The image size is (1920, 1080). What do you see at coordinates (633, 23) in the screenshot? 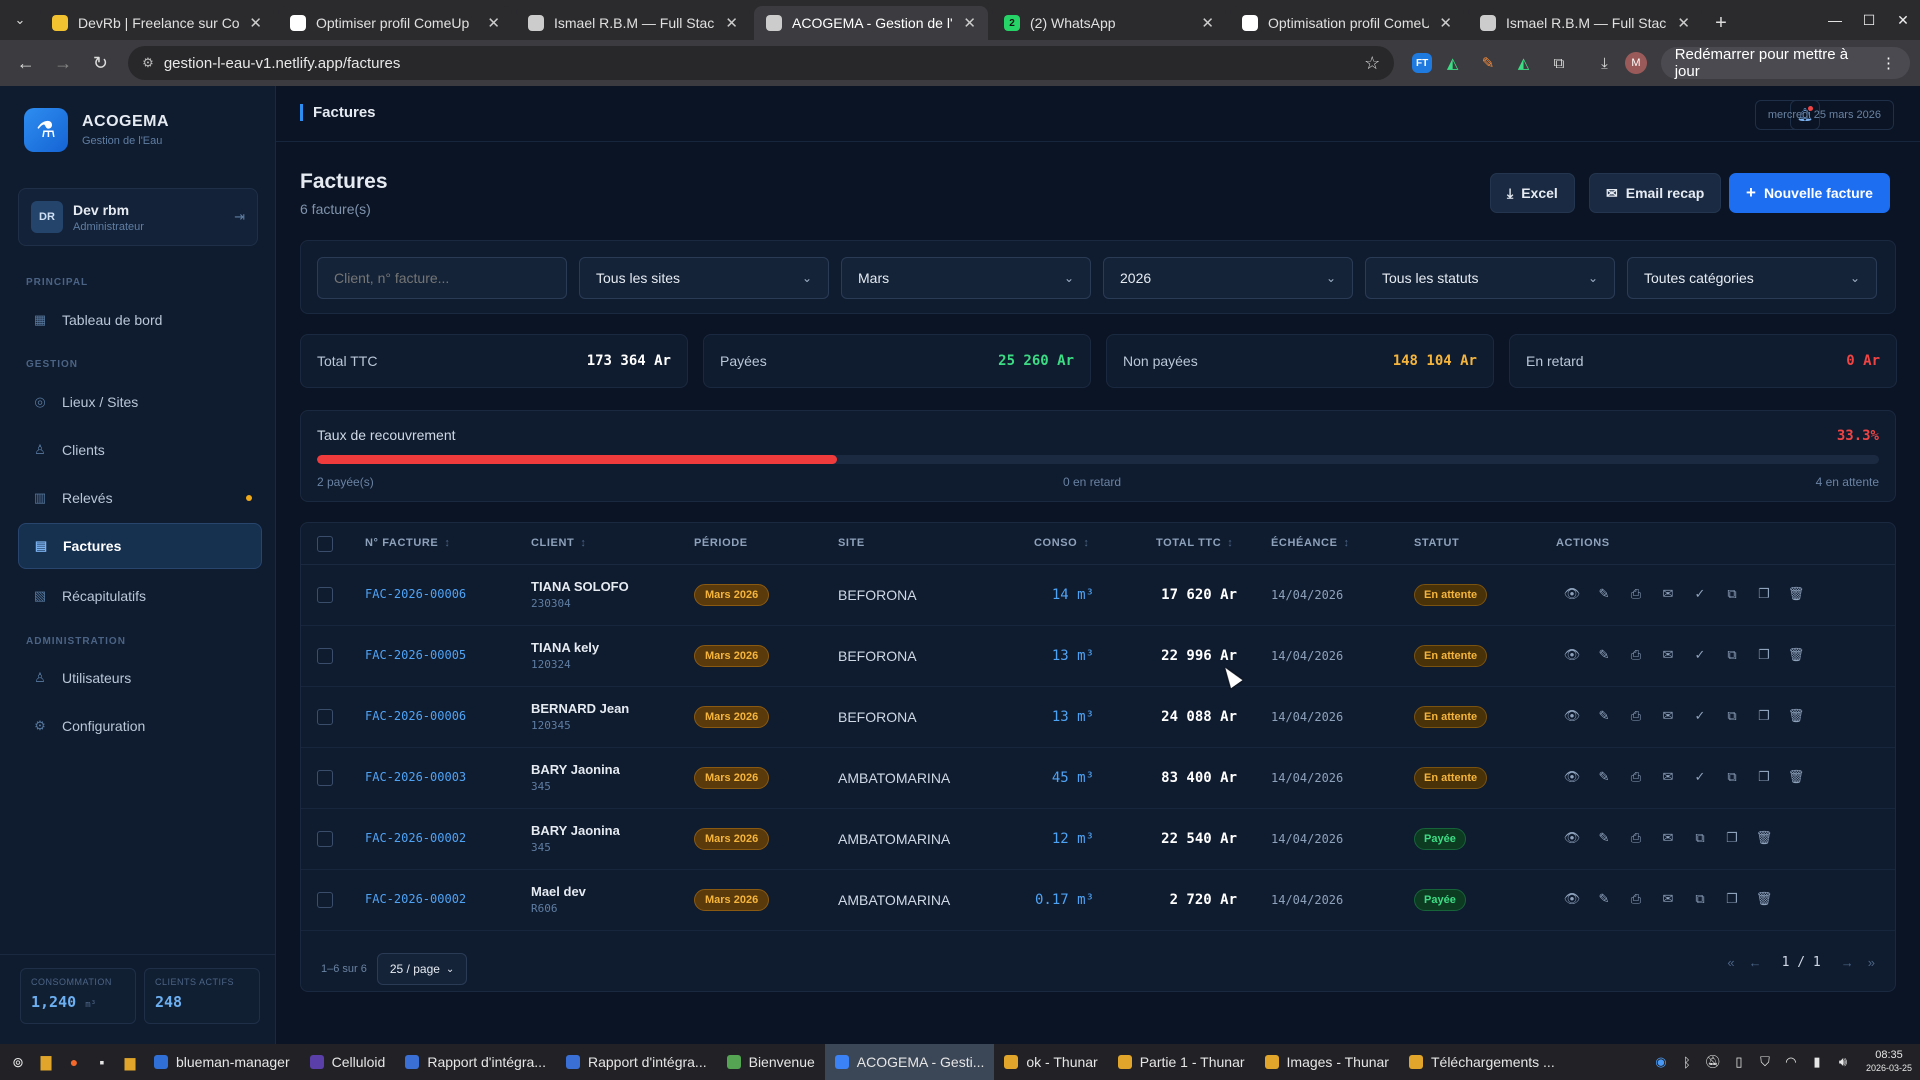
I see `browser-tab: Ismael R.B.M — Full Stack Dev ✕` at bounding box center [633, 23].